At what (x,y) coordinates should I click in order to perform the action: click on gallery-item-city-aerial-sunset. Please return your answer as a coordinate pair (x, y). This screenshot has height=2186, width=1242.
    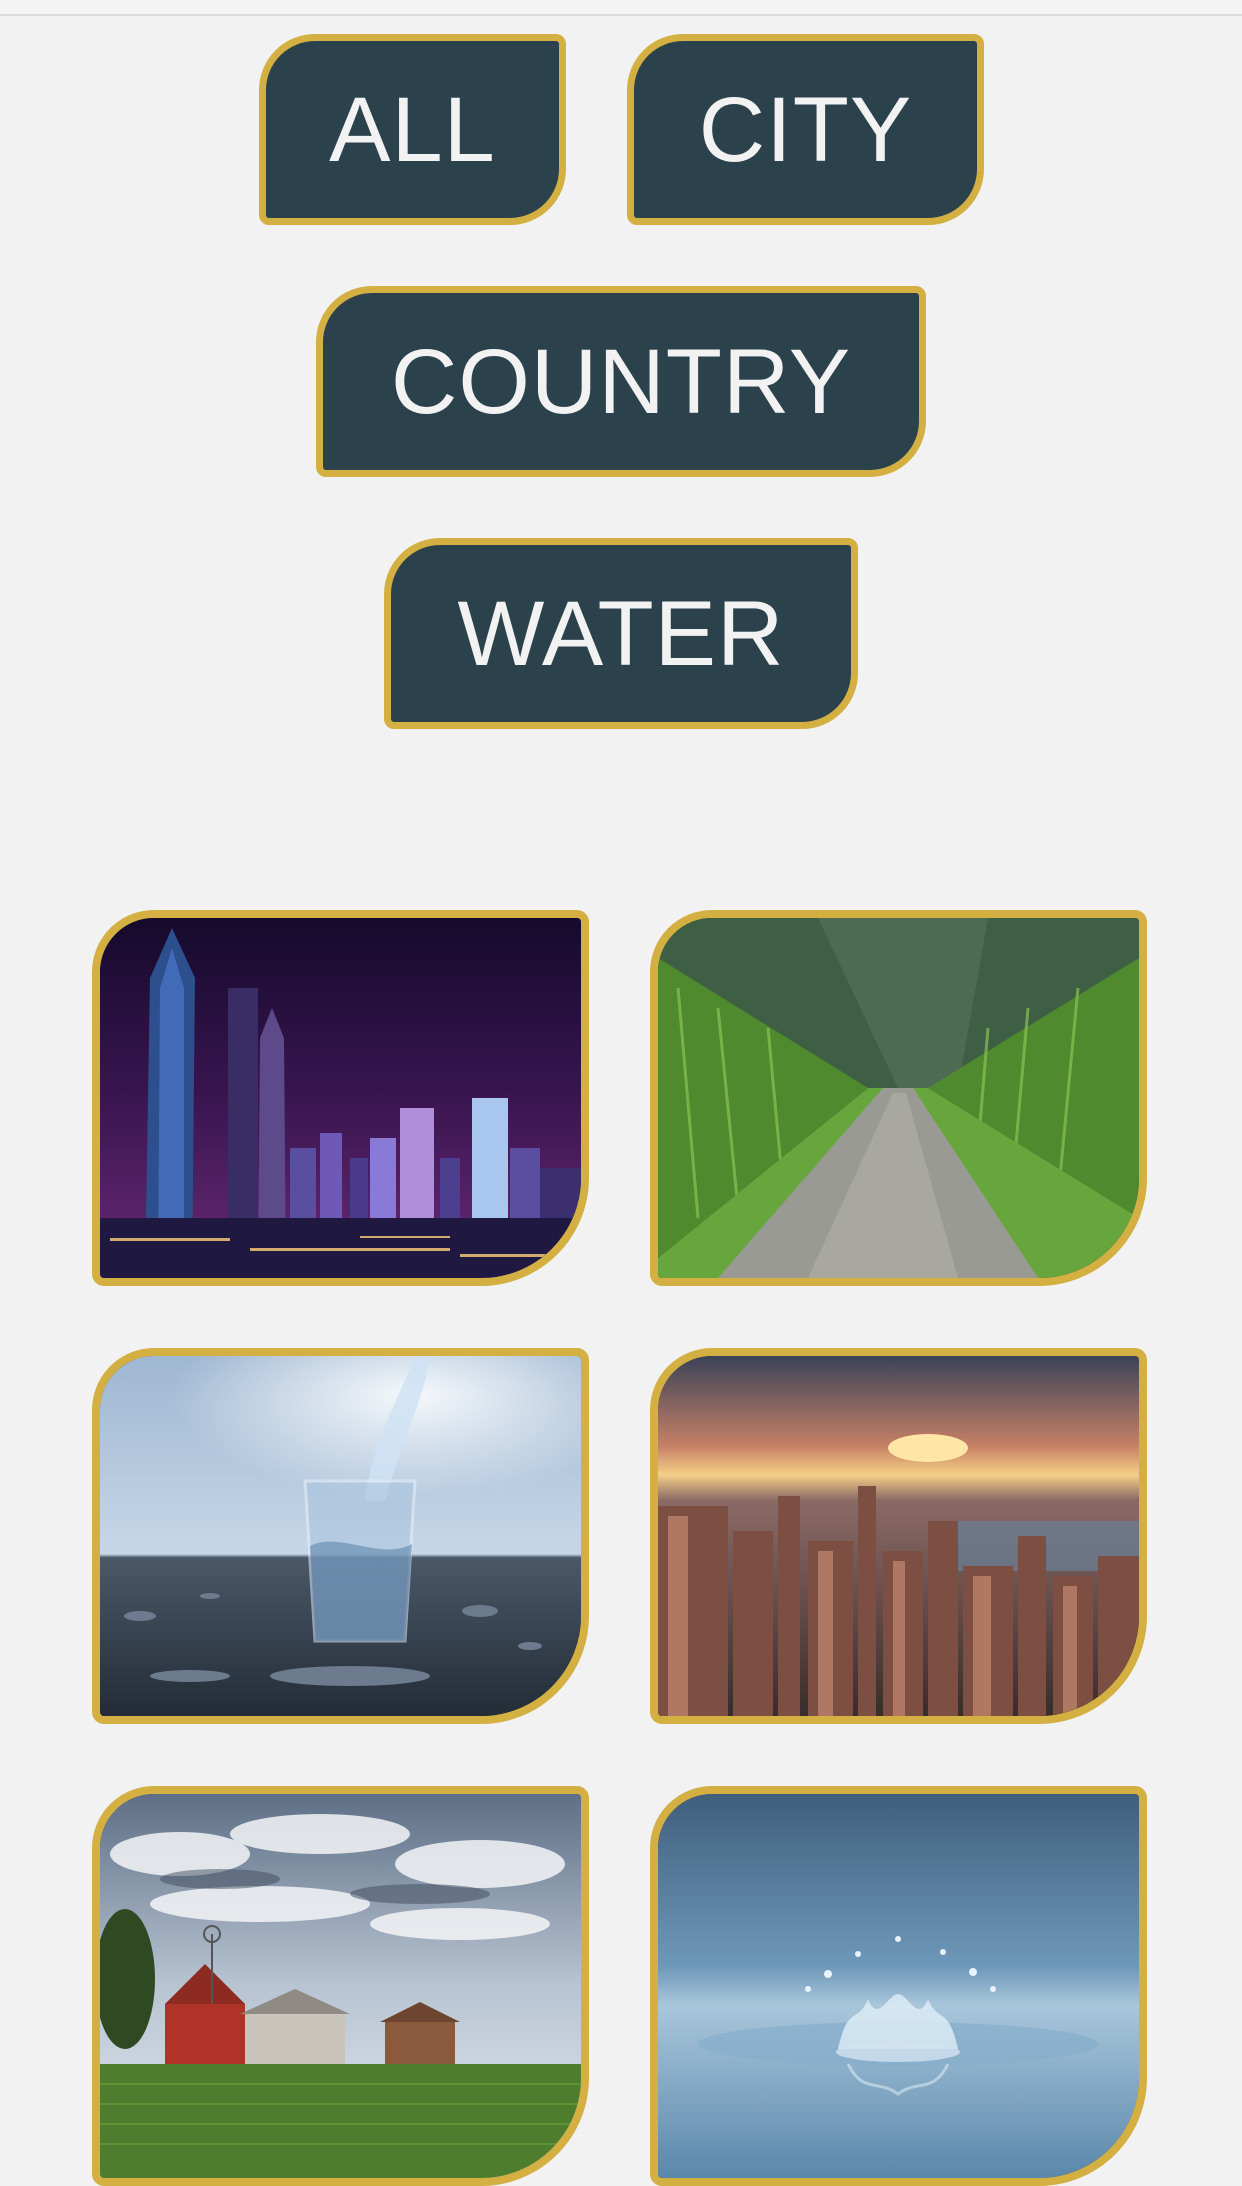
    Looking at the image, I should click on (898, 1536).